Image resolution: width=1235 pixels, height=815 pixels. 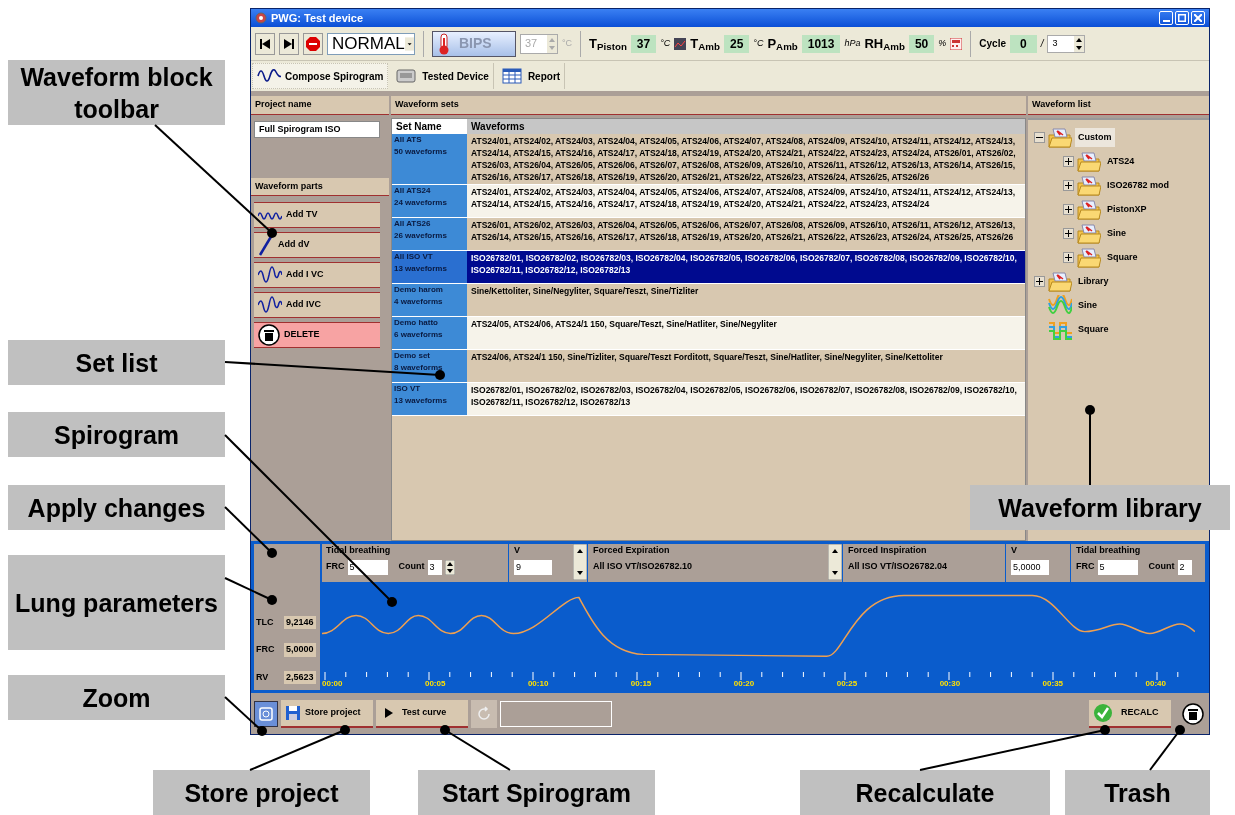 What do you see at coordinates (419, 301) in the screenshot?
I see `waveform-count: 4 waveforms` at bounding box center [419, 301].